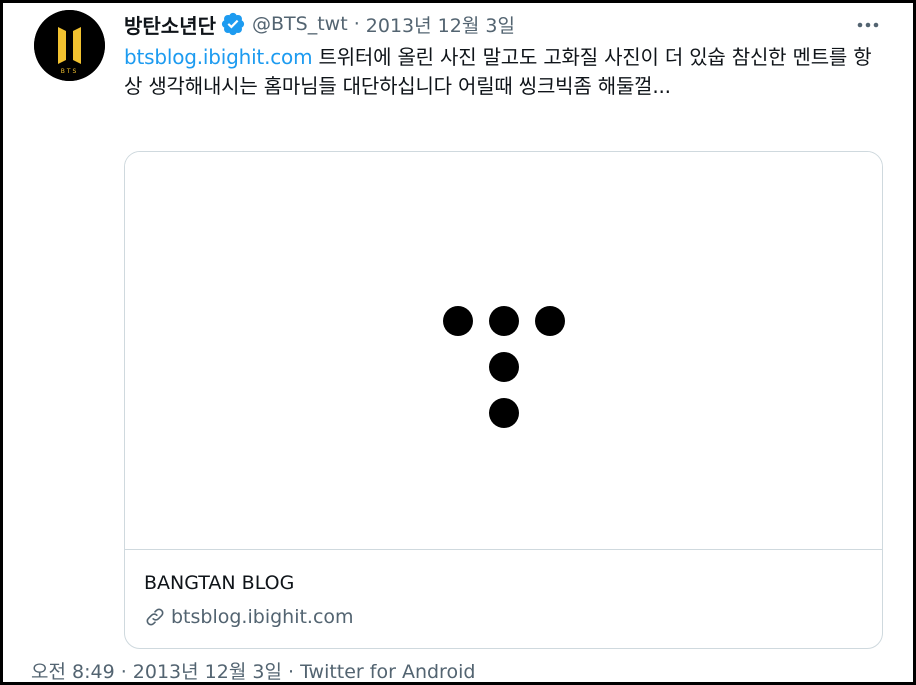  Describe the element at coordinates (207, 672) in the screenshot. I see `footer-date: 2013년 12월 3일` at that location.